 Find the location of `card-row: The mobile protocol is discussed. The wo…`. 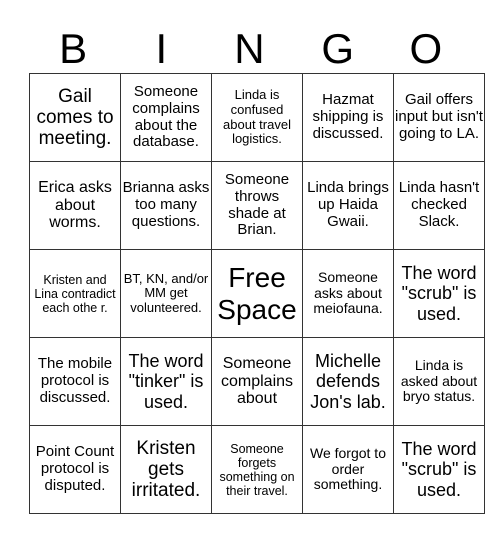

card-row: The mobile protocol is discussed. The wo… is located at coordinates (257, 381).